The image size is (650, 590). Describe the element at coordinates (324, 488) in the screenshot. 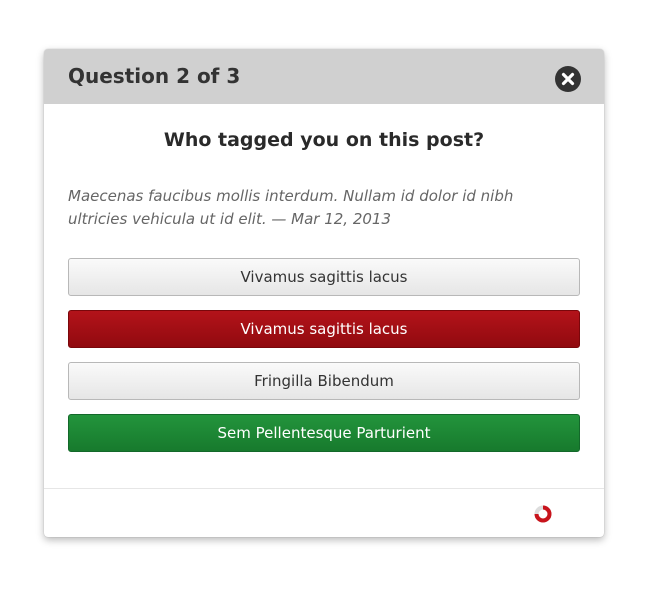

I see `footer-divider` at that location.